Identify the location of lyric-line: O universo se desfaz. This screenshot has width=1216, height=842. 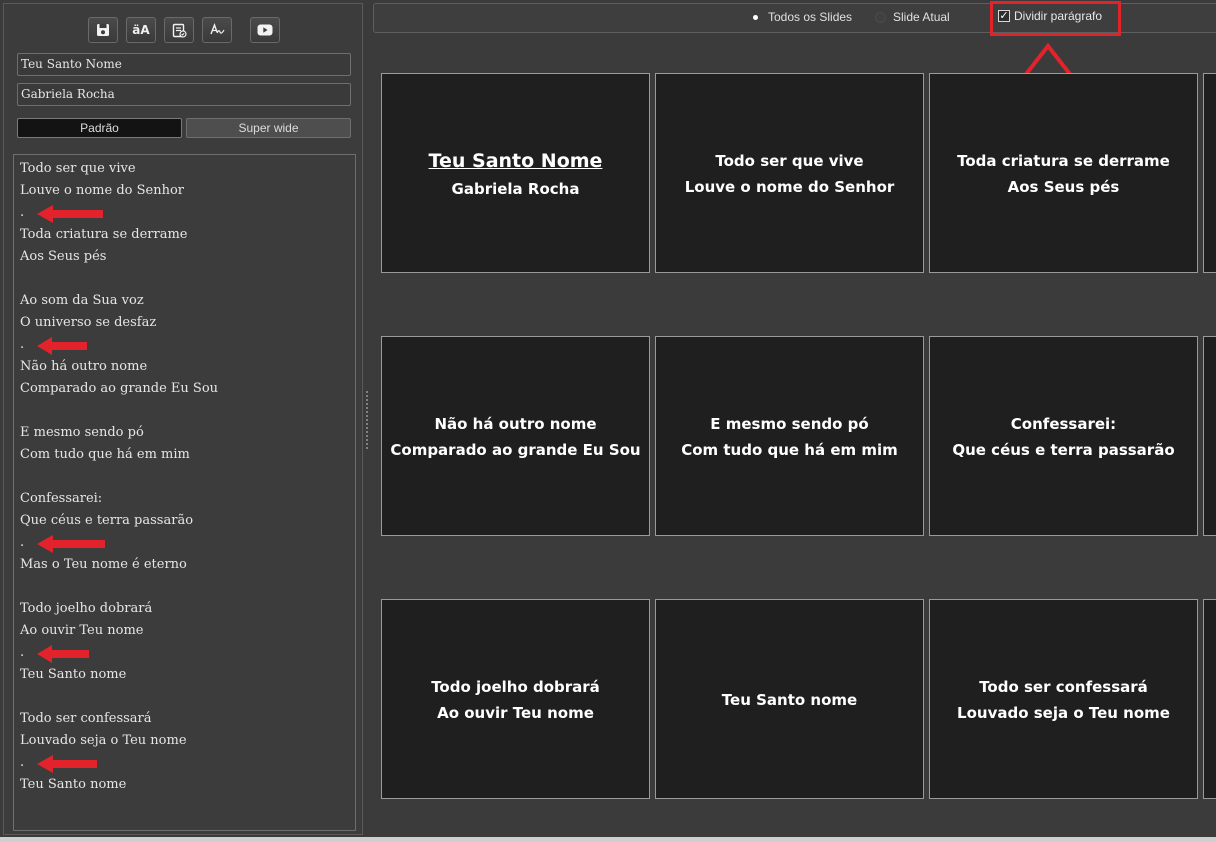
(88, 322).